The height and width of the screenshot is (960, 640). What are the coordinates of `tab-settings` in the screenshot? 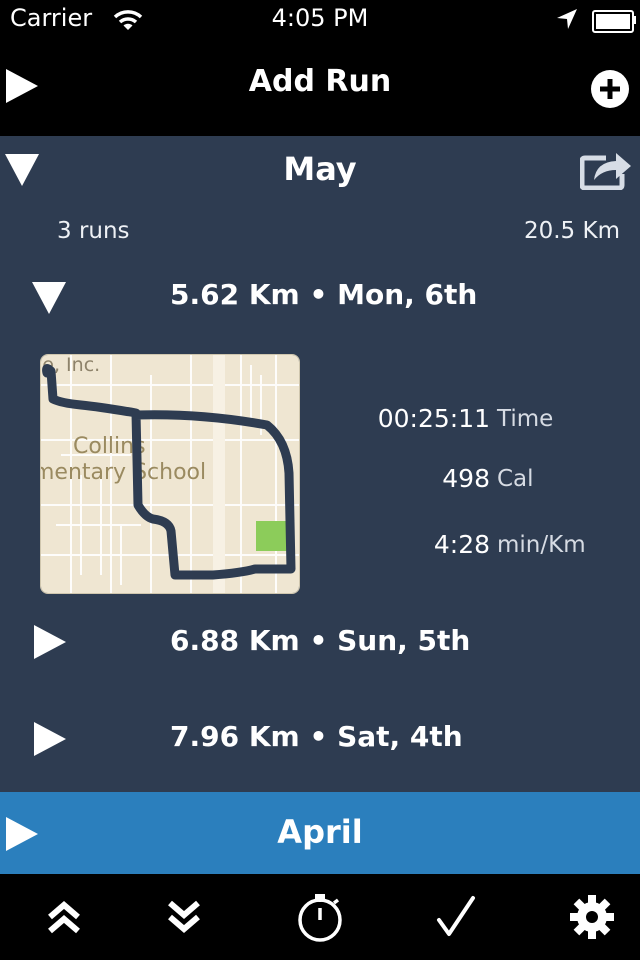 It's located at (584, 917).